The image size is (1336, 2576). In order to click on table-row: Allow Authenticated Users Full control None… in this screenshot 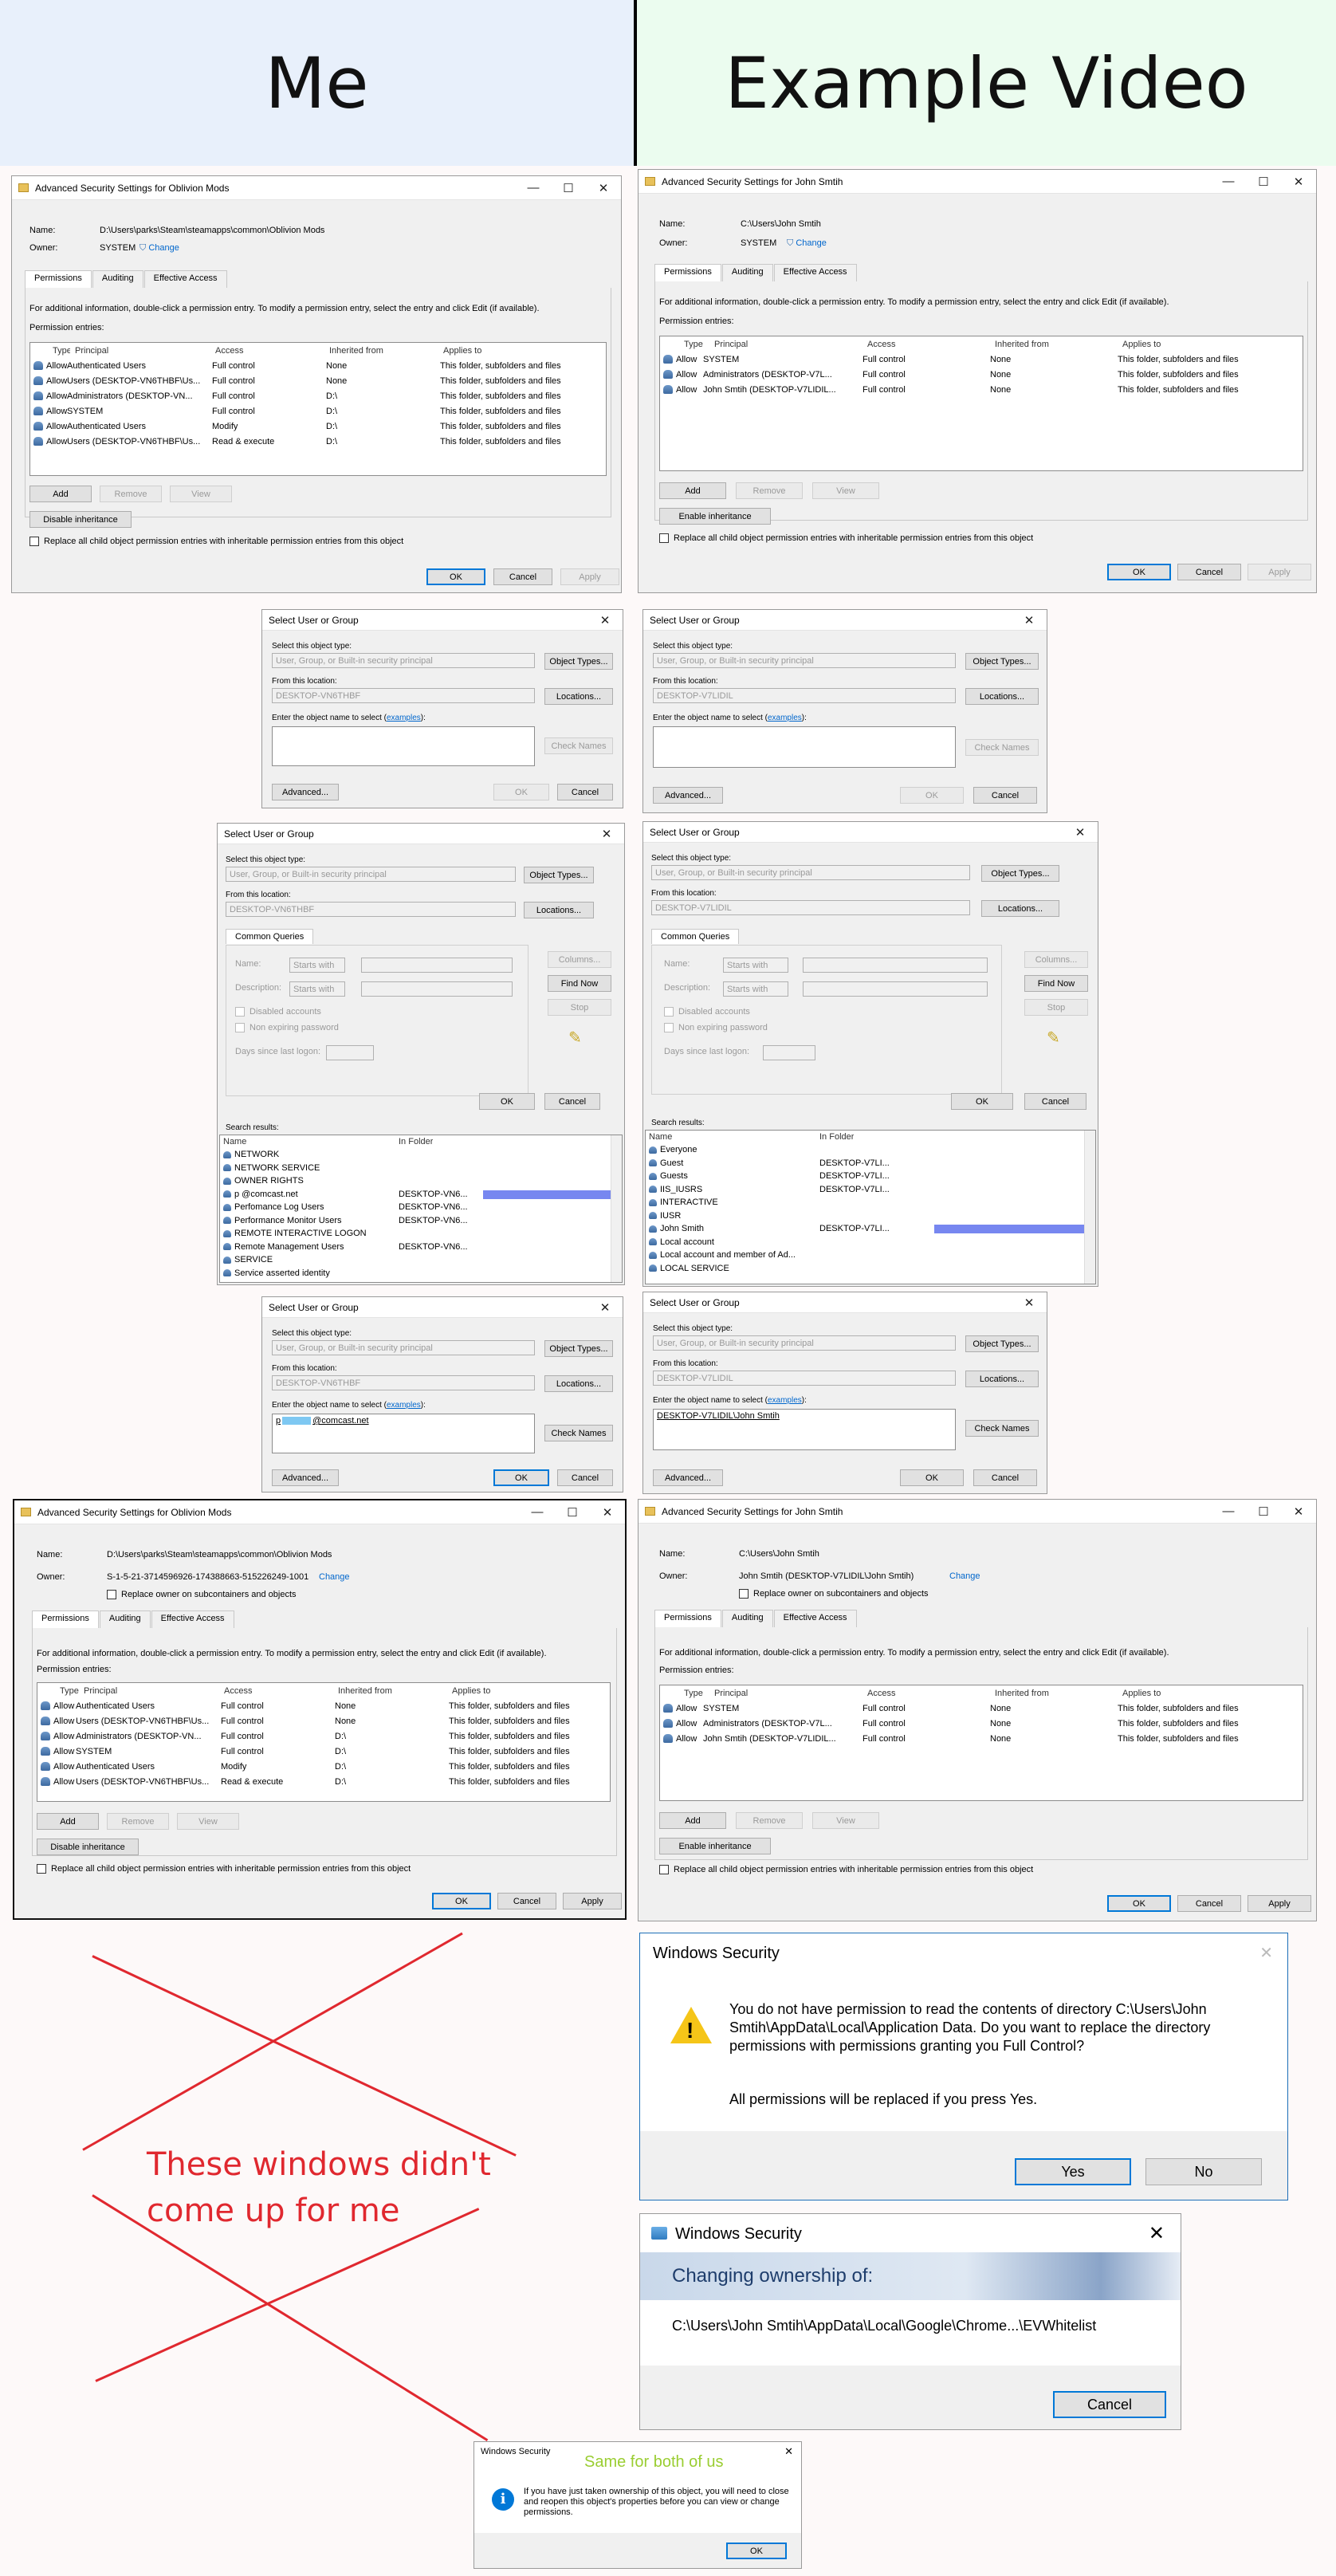, I will do `click(318, 366)`.